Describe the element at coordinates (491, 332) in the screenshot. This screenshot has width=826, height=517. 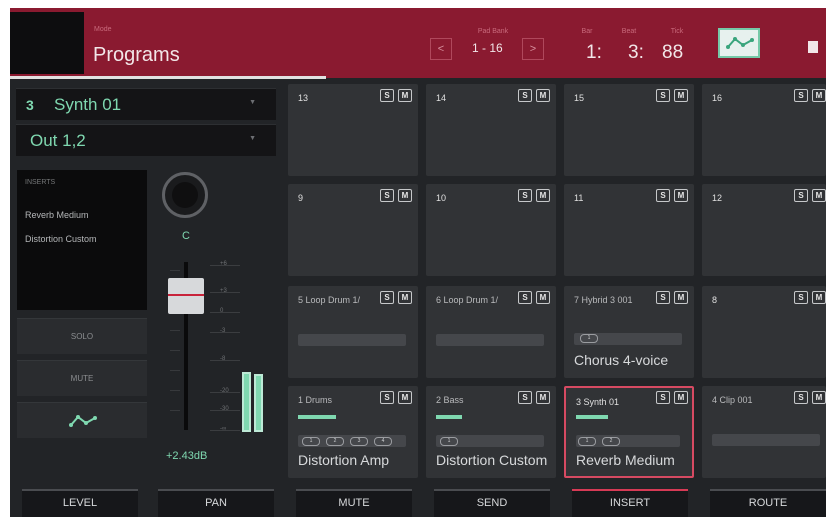
I see `pad-6: 6 Loop Drum 1/ S M` at that location.